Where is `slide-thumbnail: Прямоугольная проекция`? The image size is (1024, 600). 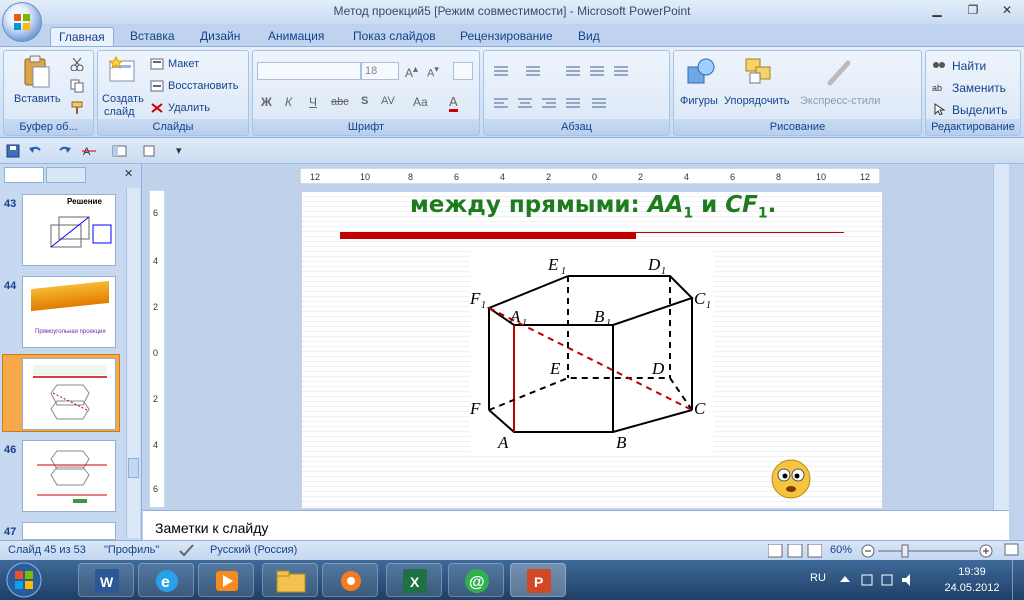 slide-thumbnail: Прямоугольная проекция is located at coordinates (69, 312).